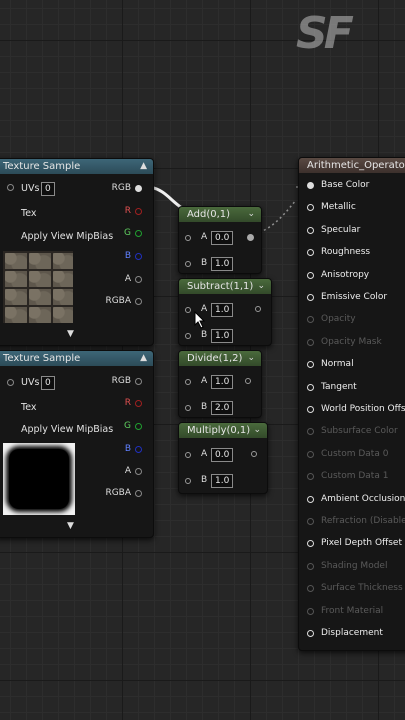 The image size is (405, 720). What do you see at coordinates (352, 277) in the screenshot?
I see `material-pin-row: Anisotropy` at bounding box center [352, 277].